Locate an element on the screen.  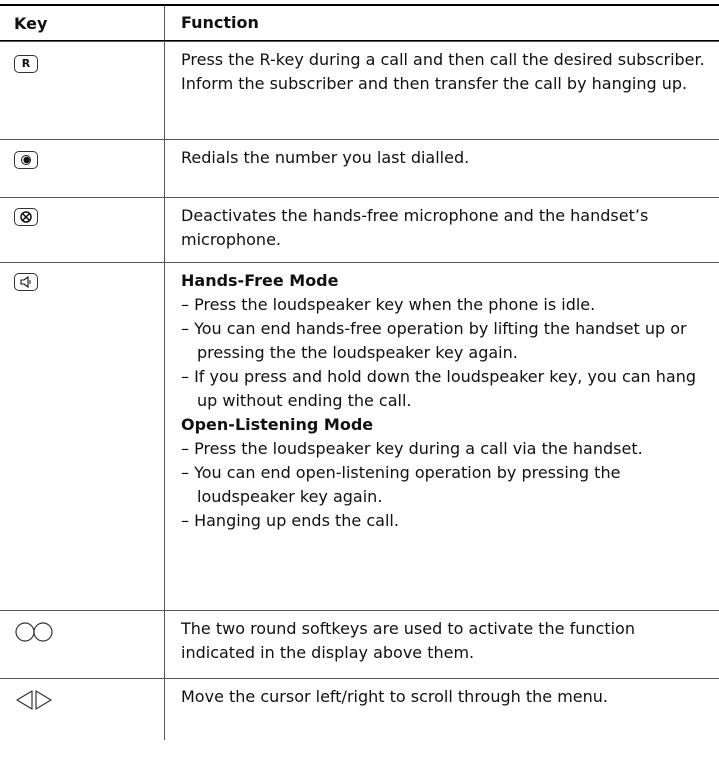
loudspeaker-key-icon is located at coordinates (26, 282).